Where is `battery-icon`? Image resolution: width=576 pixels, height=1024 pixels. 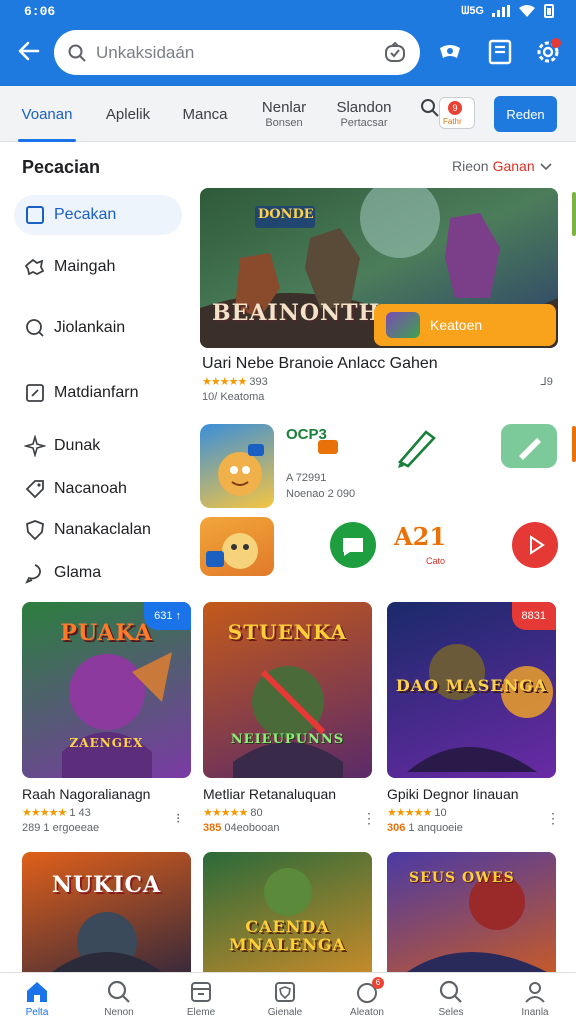 battery-icon is located at coordinates (549, 11).